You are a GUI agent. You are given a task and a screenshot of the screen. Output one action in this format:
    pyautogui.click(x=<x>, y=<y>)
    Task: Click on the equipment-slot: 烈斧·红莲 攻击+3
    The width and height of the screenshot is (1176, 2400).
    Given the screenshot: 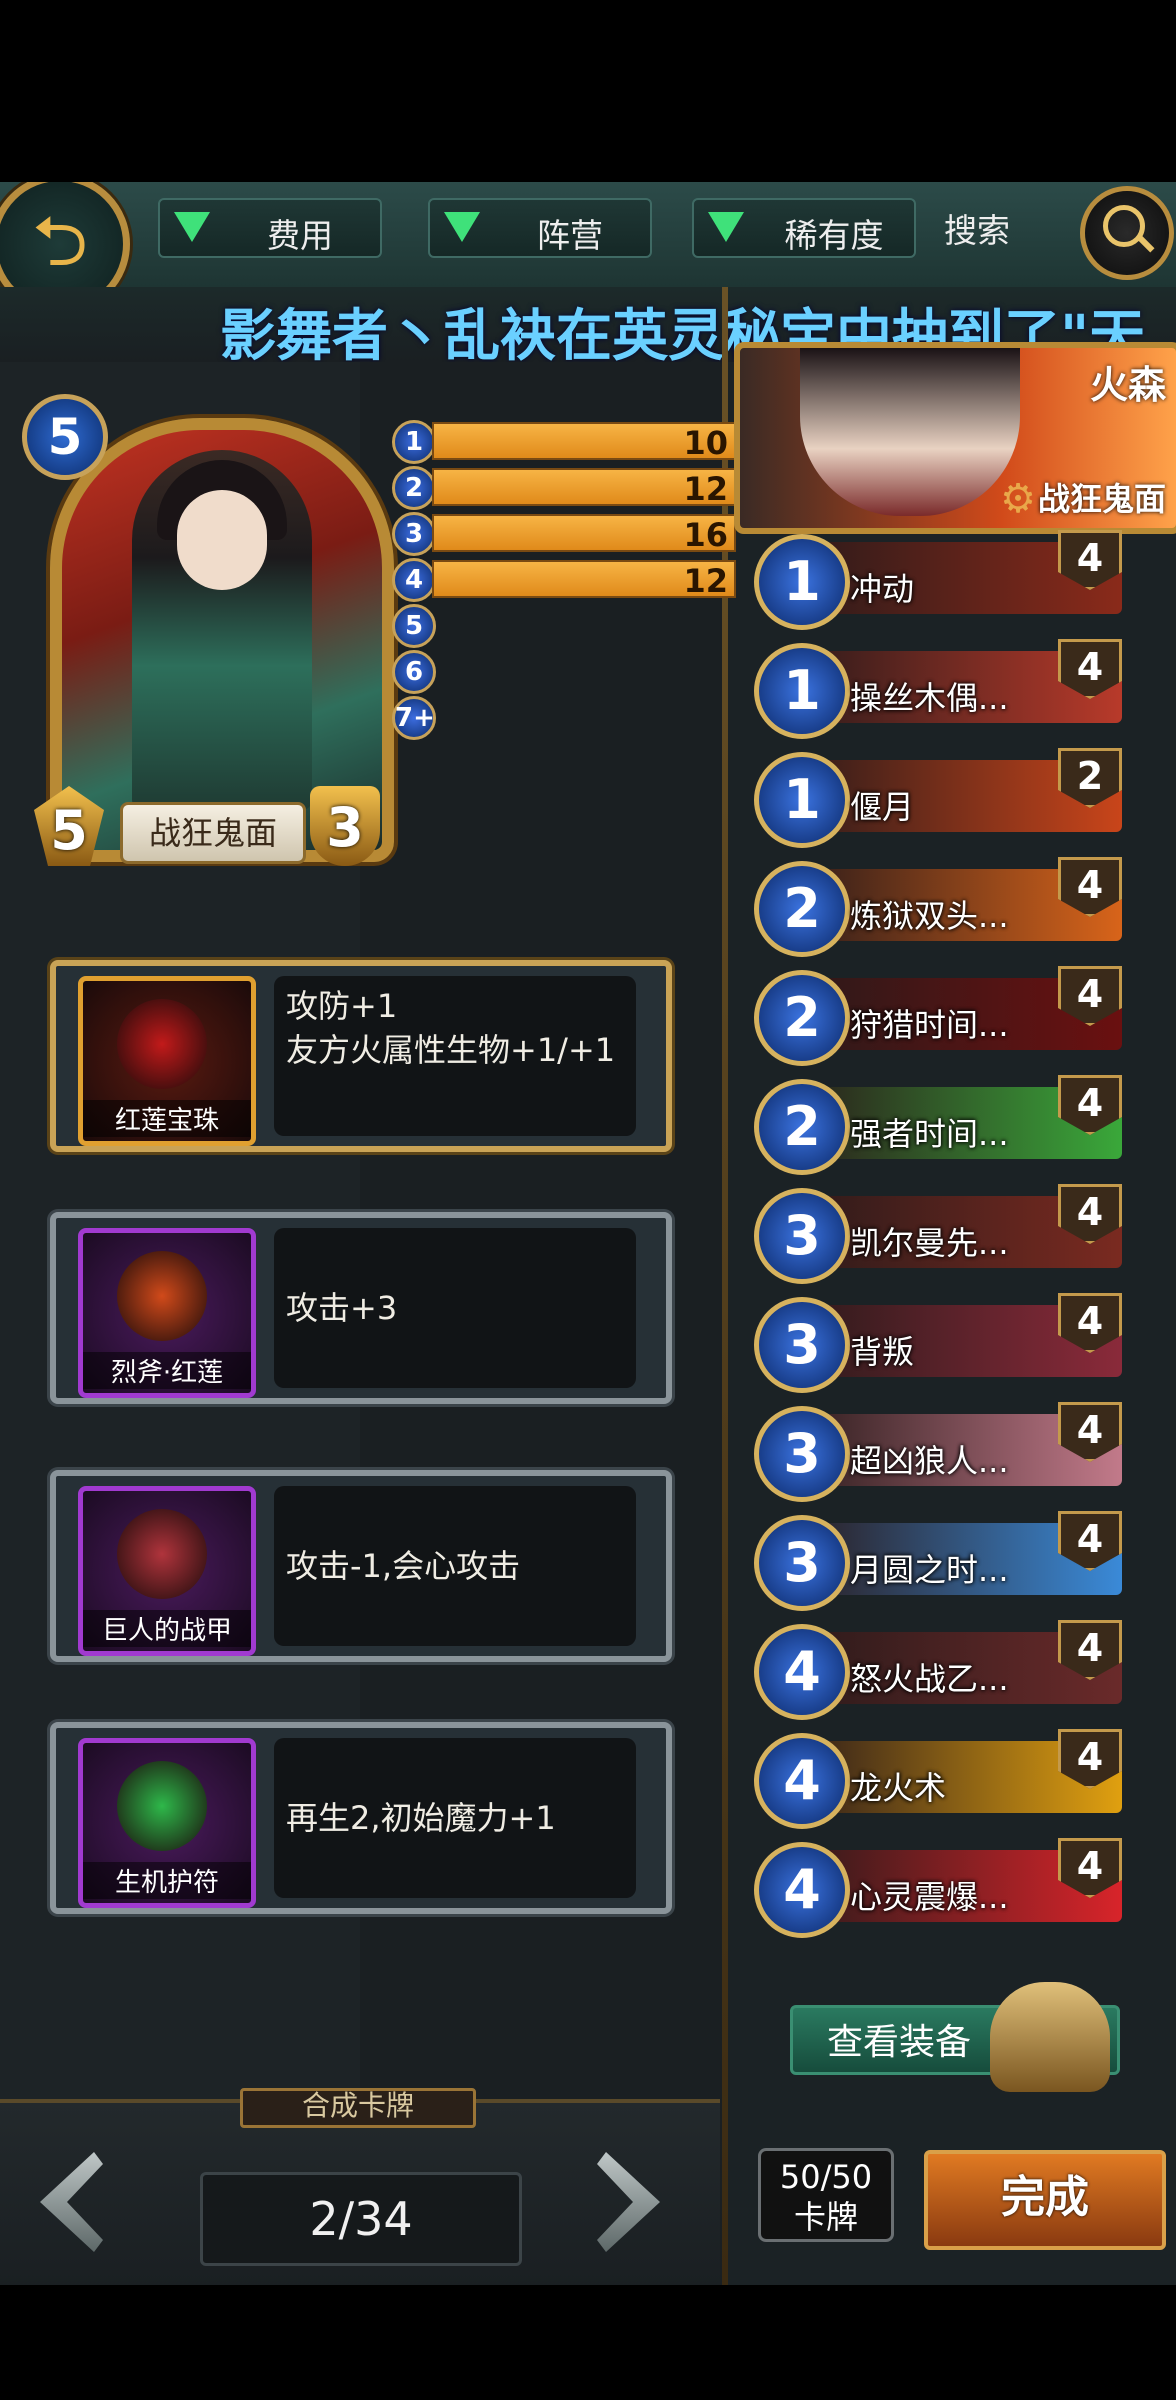 What is the action you would take?
    pyautogui.click(x=361, y=1308)
    